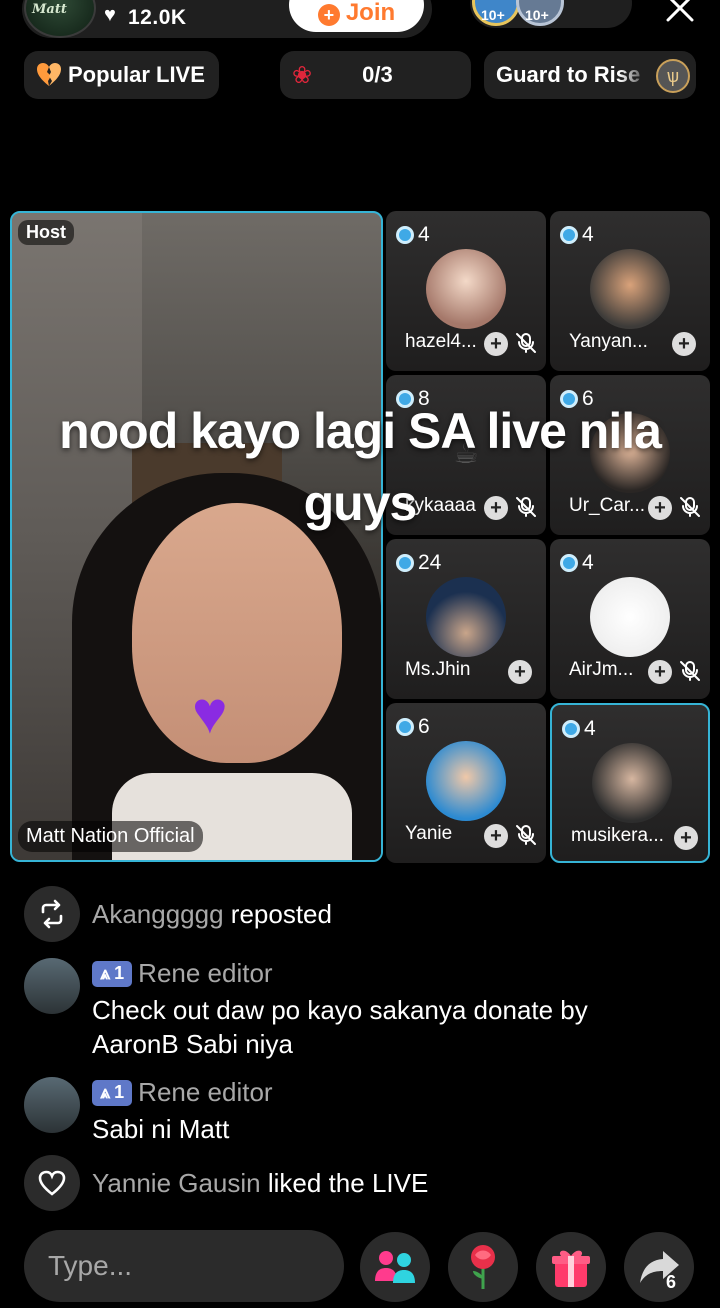 This screenshot has width=720, height=1308. I want to click on level-number-2: 1, so click(119, 1092).